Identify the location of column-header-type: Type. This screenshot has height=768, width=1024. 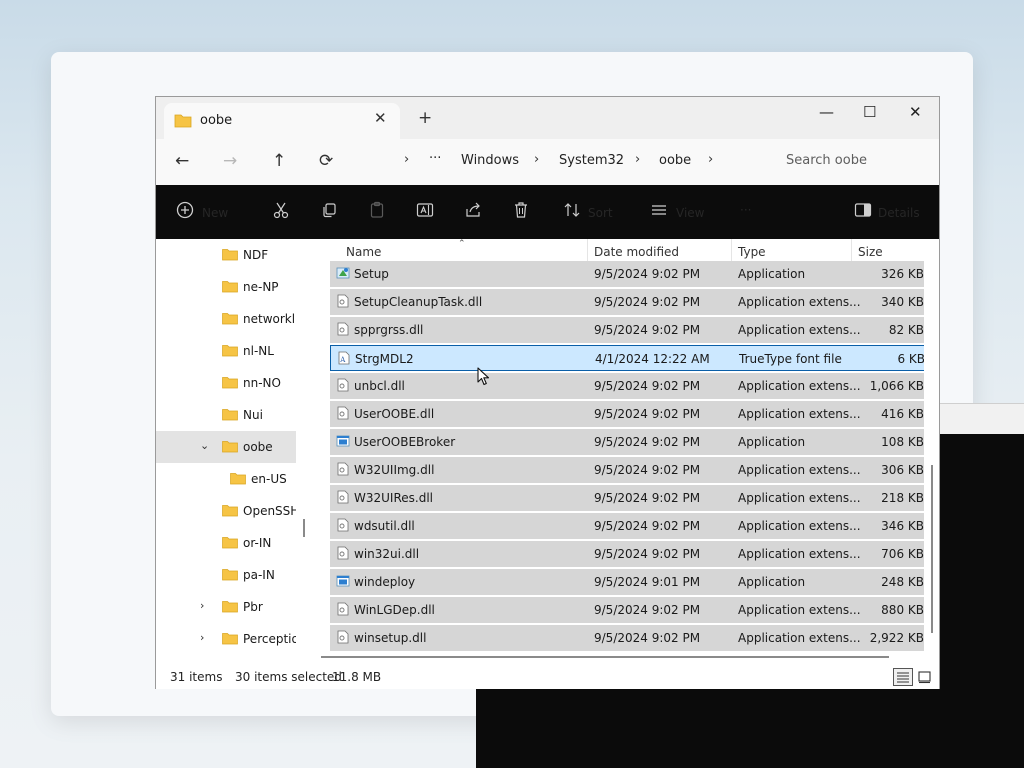
(752, 252).